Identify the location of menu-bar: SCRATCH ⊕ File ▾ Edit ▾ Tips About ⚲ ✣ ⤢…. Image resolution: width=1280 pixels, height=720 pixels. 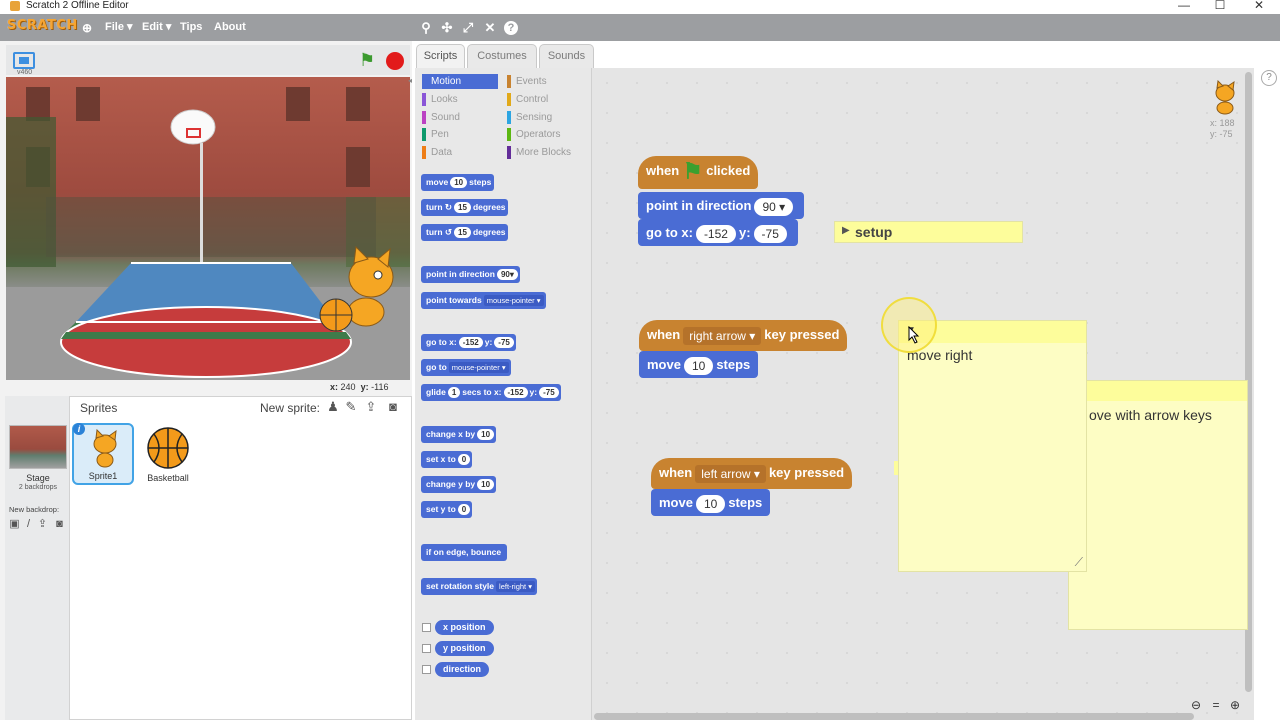
(640, 27).